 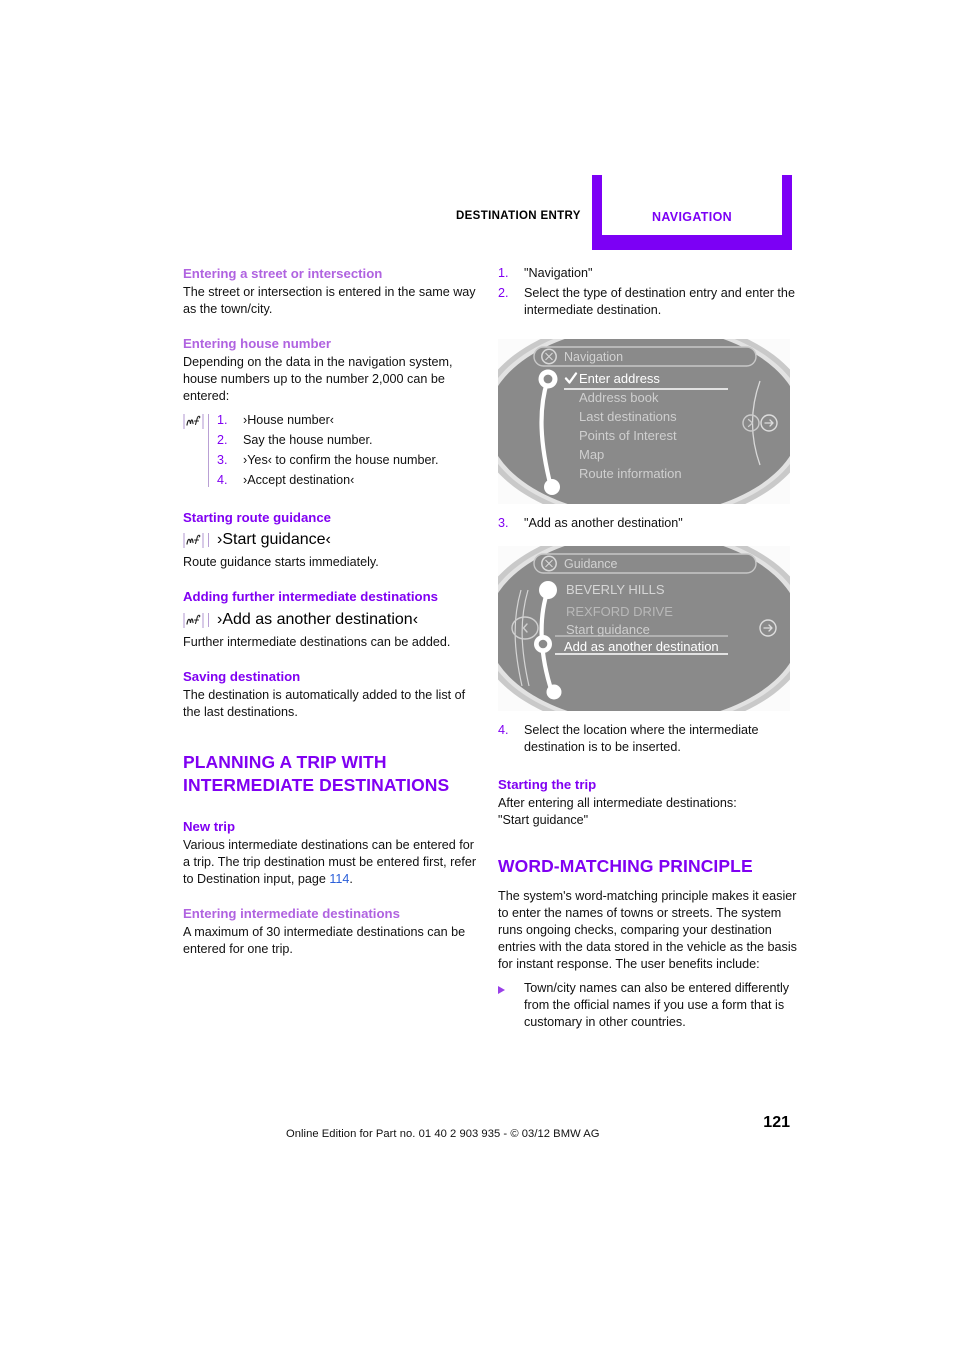 I want to click on heading-starting-route-guidance: Starting route guidance, so click(x=257, y=518).